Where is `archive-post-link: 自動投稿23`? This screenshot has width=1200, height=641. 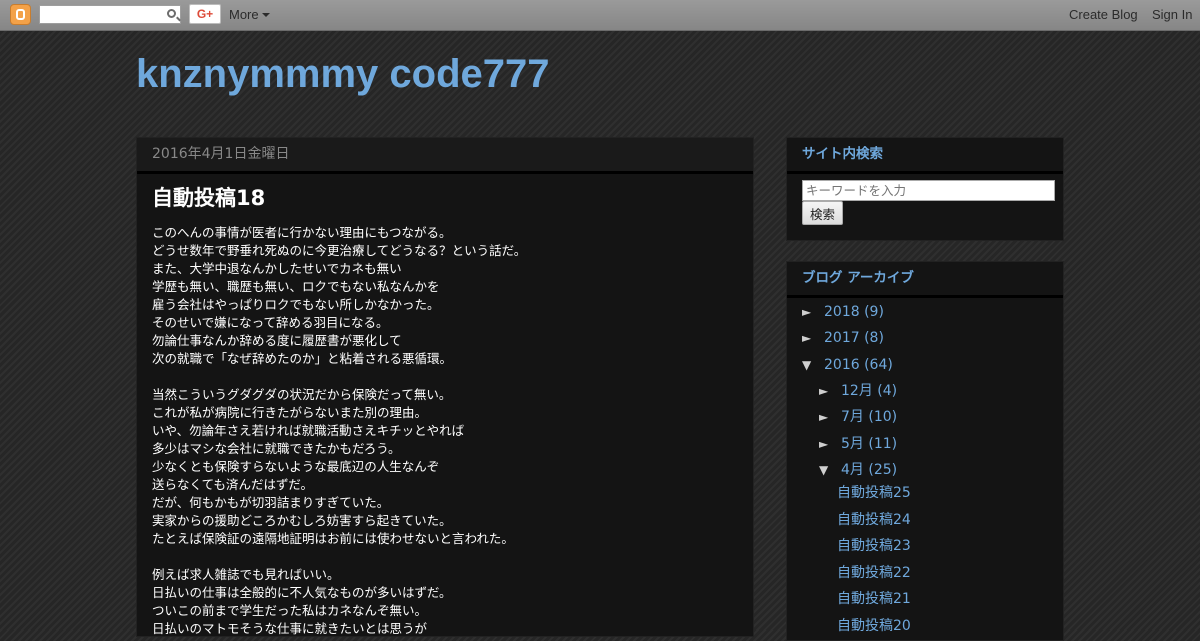
archive-post-link: 自動投稿23 is located at coordinates (874, 545).